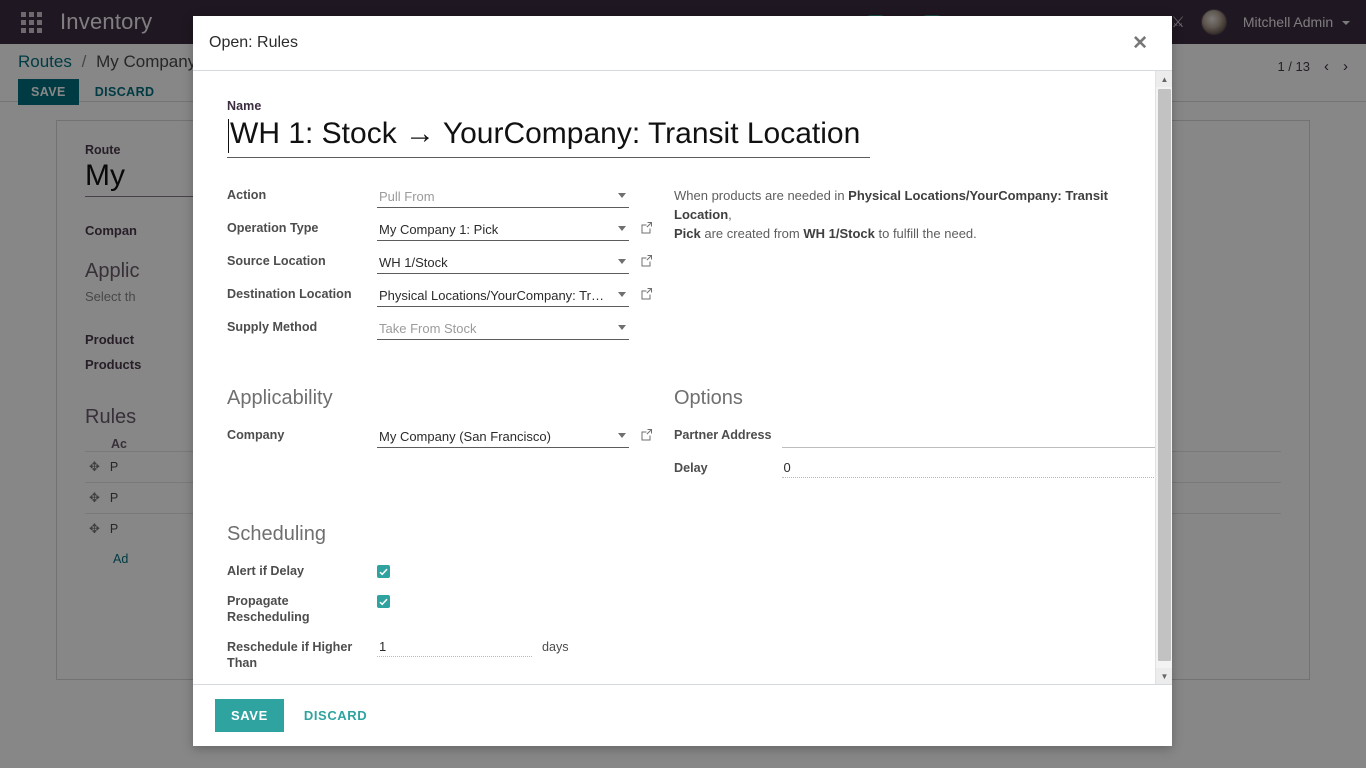  Describe the element at coordinates (268, 609) in the screenshot. I see `propagate-rescheduling-label: Propagate Rescheduling` at that location.